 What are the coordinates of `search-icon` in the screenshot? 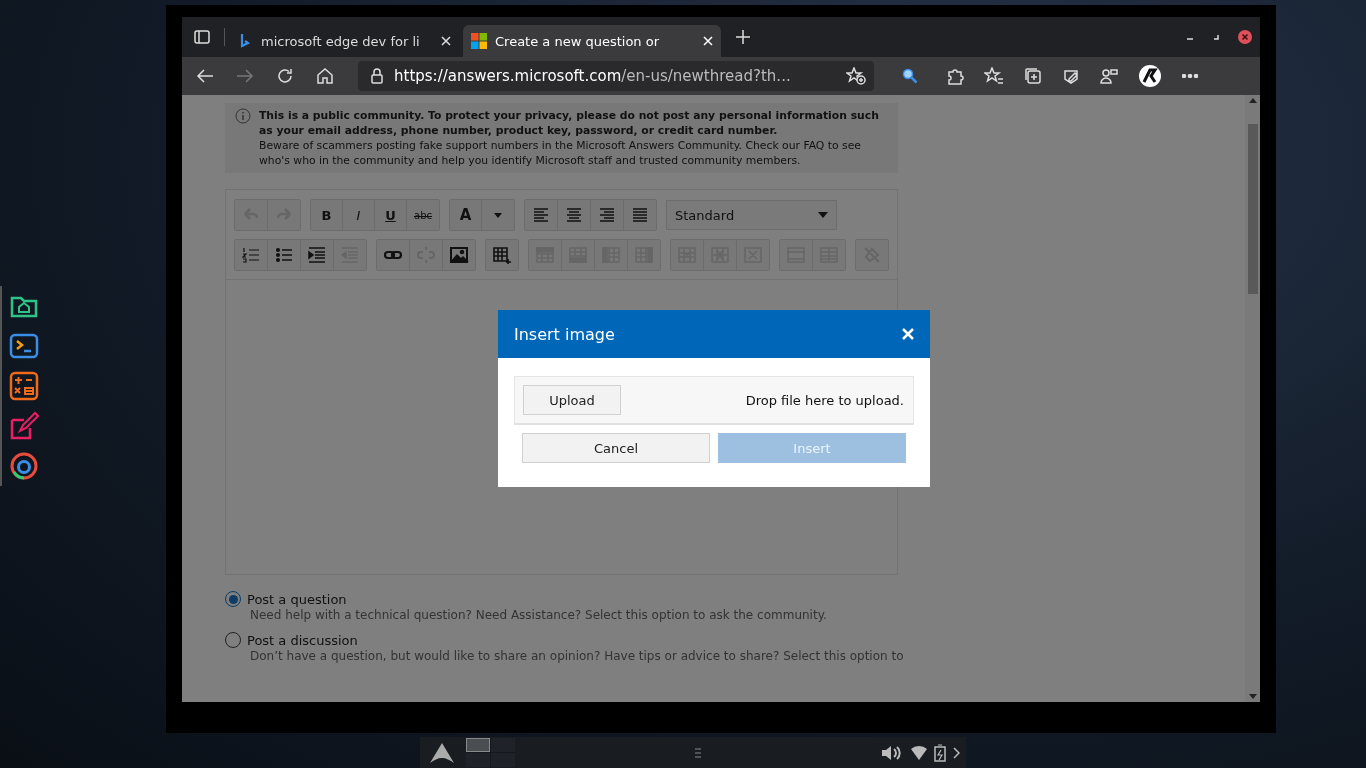 It's located at (910, 76).